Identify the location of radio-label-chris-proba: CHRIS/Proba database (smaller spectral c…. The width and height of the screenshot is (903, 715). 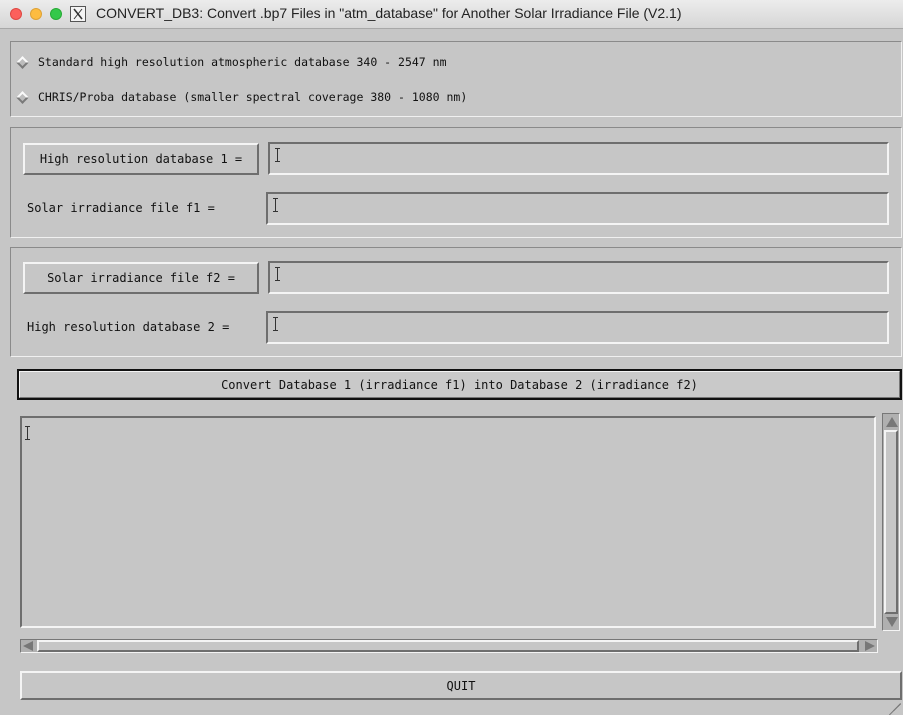
(253, 97).